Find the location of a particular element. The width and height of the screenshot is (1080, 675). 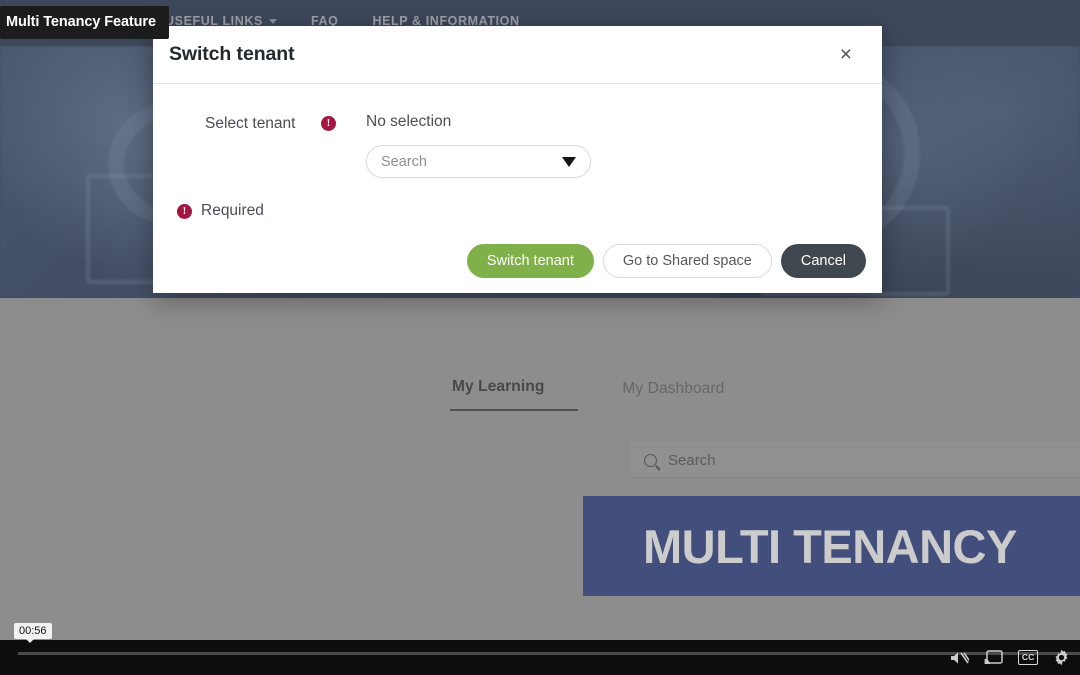

validation-message: Required is located at coordinates (232, 210).